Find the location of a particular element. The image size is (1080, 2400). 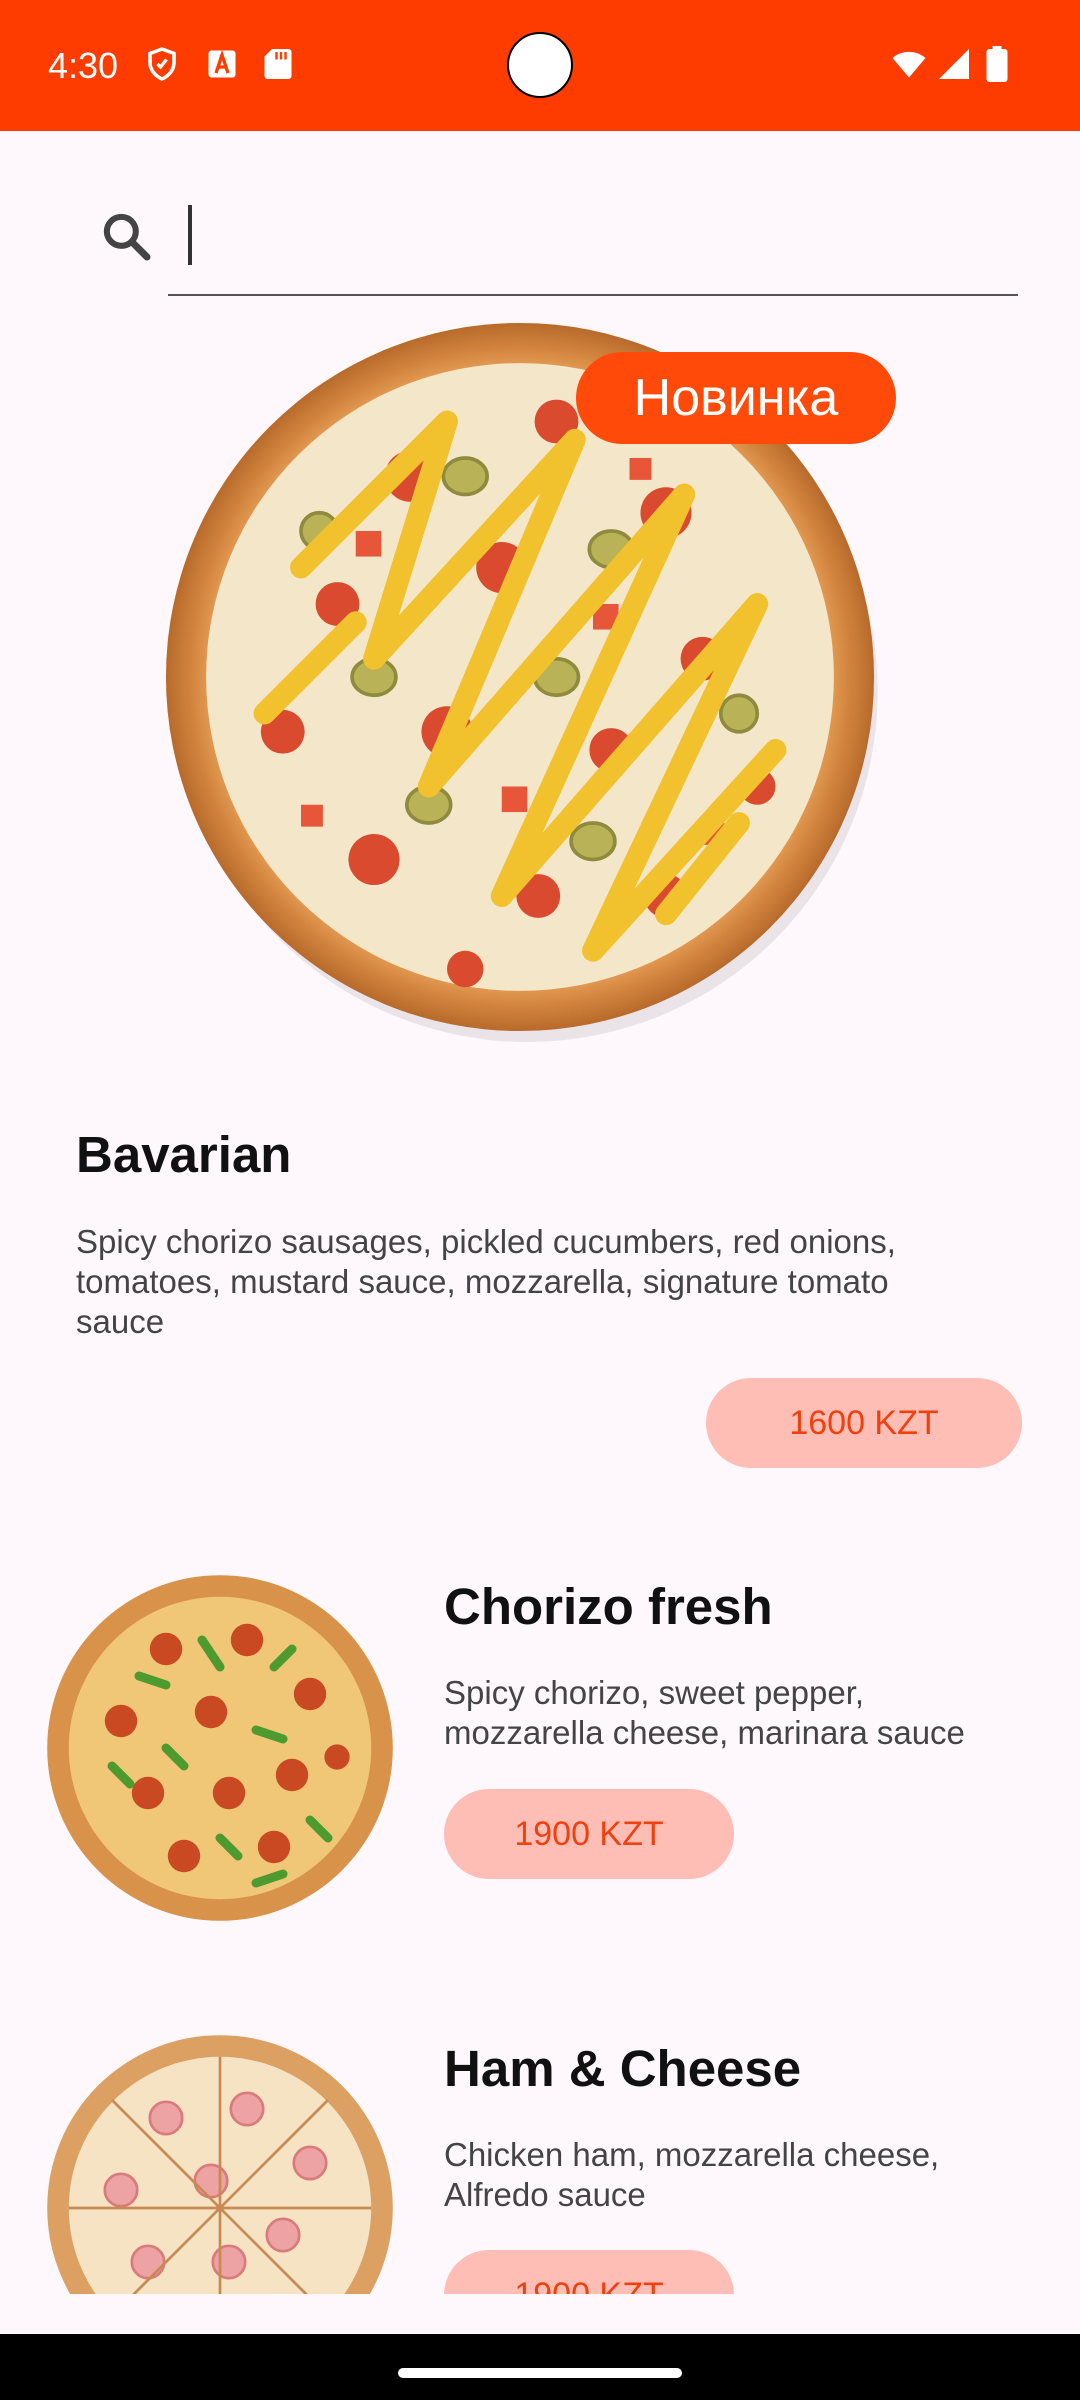

battery-icon is located at coordinates (997, 64).